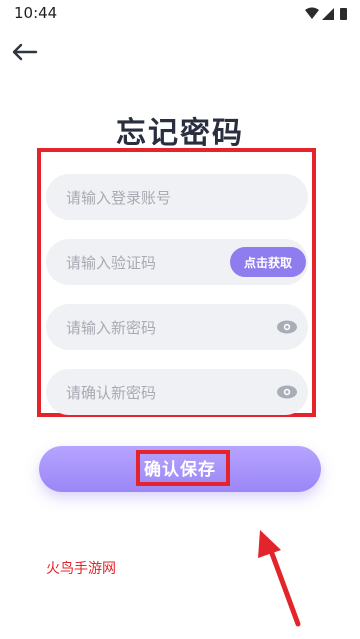 The image size is (360, 639). I want to click on status-time: 10:44, so click(36, 13).